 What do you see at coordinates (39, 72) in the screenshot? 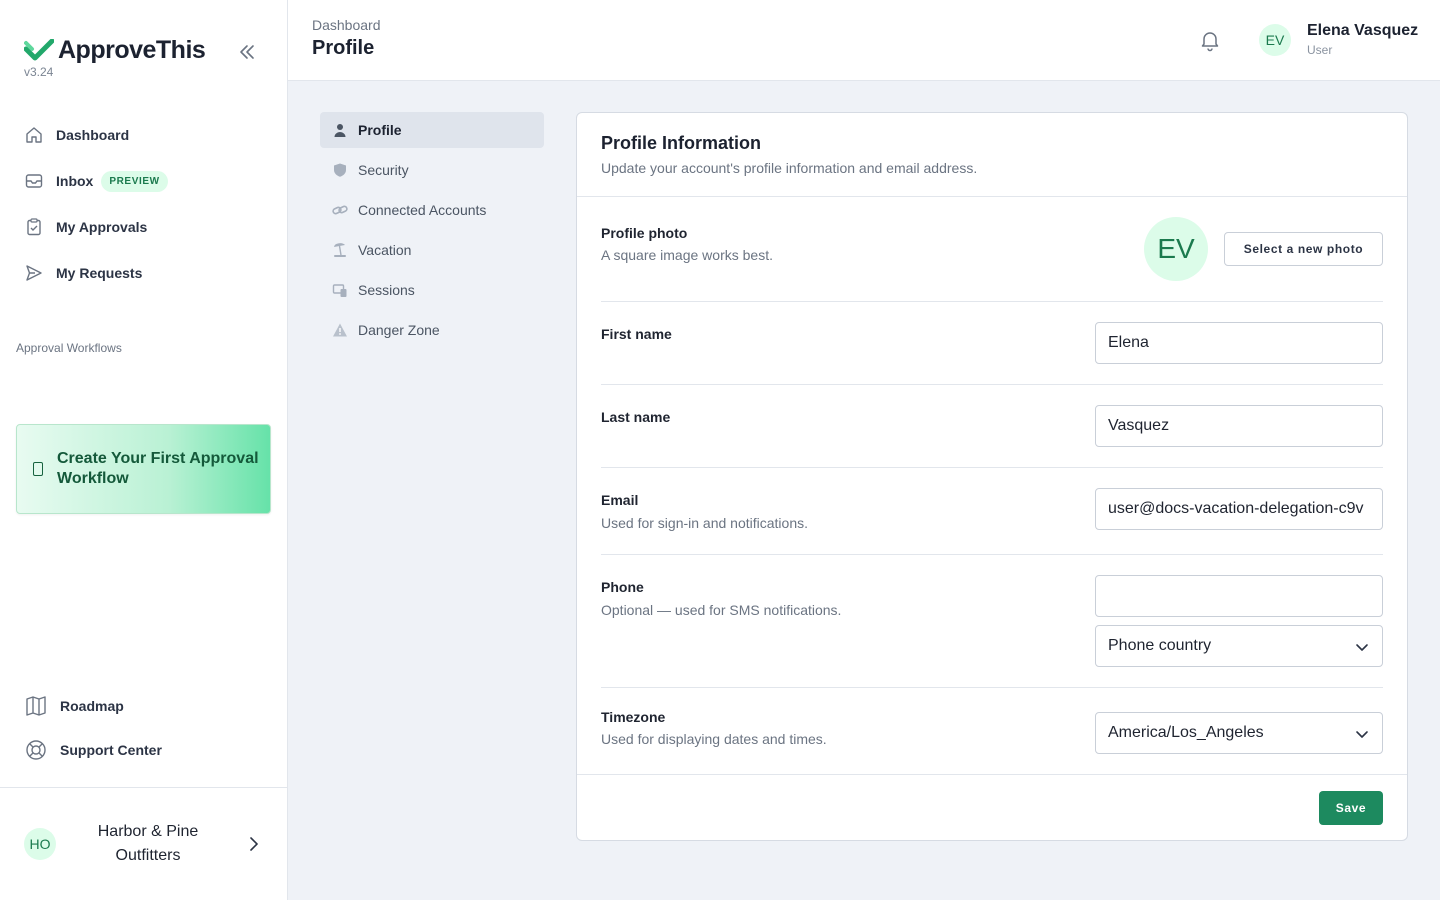
I see `app-version: v3.24` at bounding box center [39, 72].